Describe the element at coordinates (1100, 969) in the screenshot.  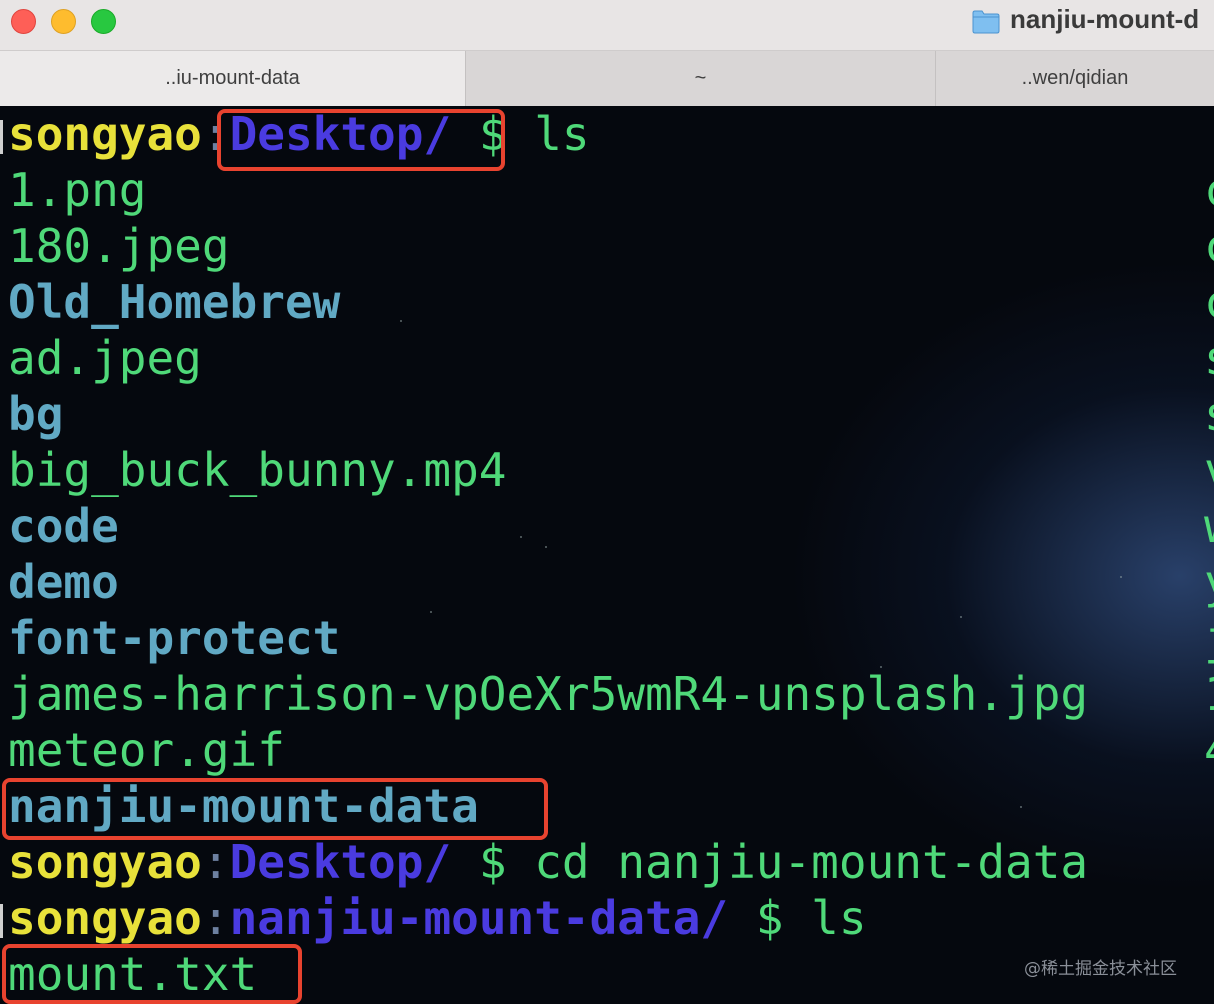
I see `watermark: @稀土掘金技术社区` at that location.